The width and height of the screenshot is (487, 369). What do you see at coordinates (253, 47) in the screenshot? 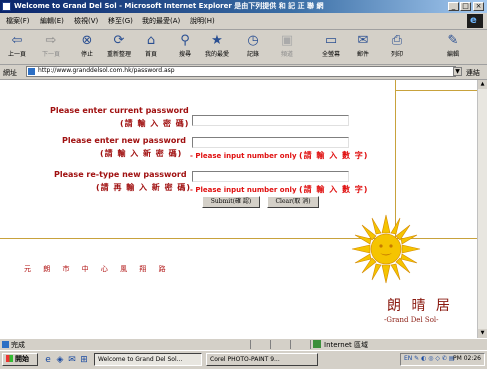
I see `history-button: ◷ 記錄` at bounding box center [253, 47].